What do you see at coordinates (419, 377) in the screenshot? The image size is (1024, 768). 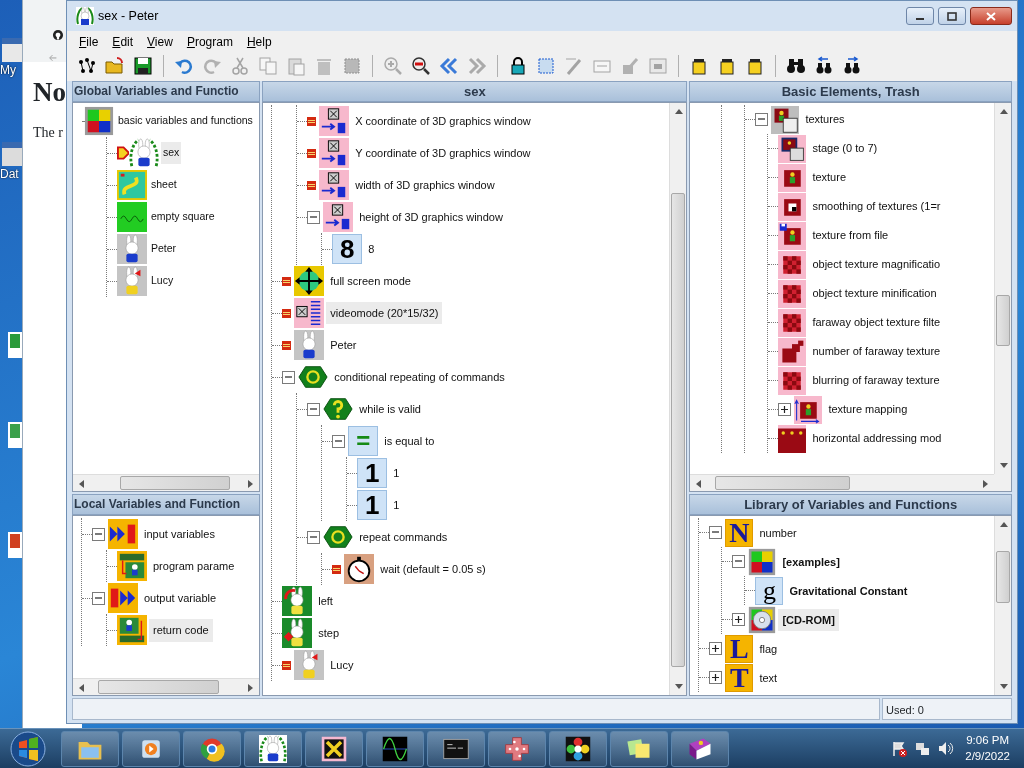 I see `tree-item: conditional repeating of commands` at bounding box center [419, 377].